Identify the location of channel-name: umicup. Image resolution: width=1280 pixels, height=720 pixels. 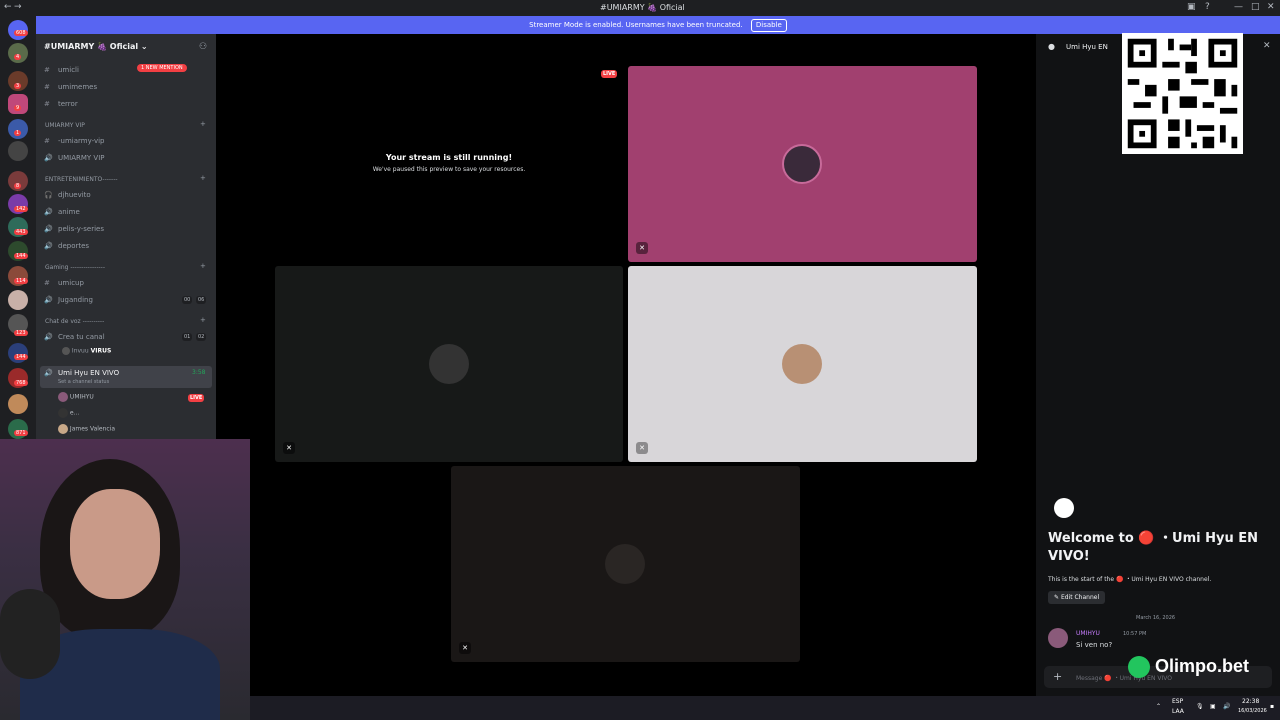
(71, 283).